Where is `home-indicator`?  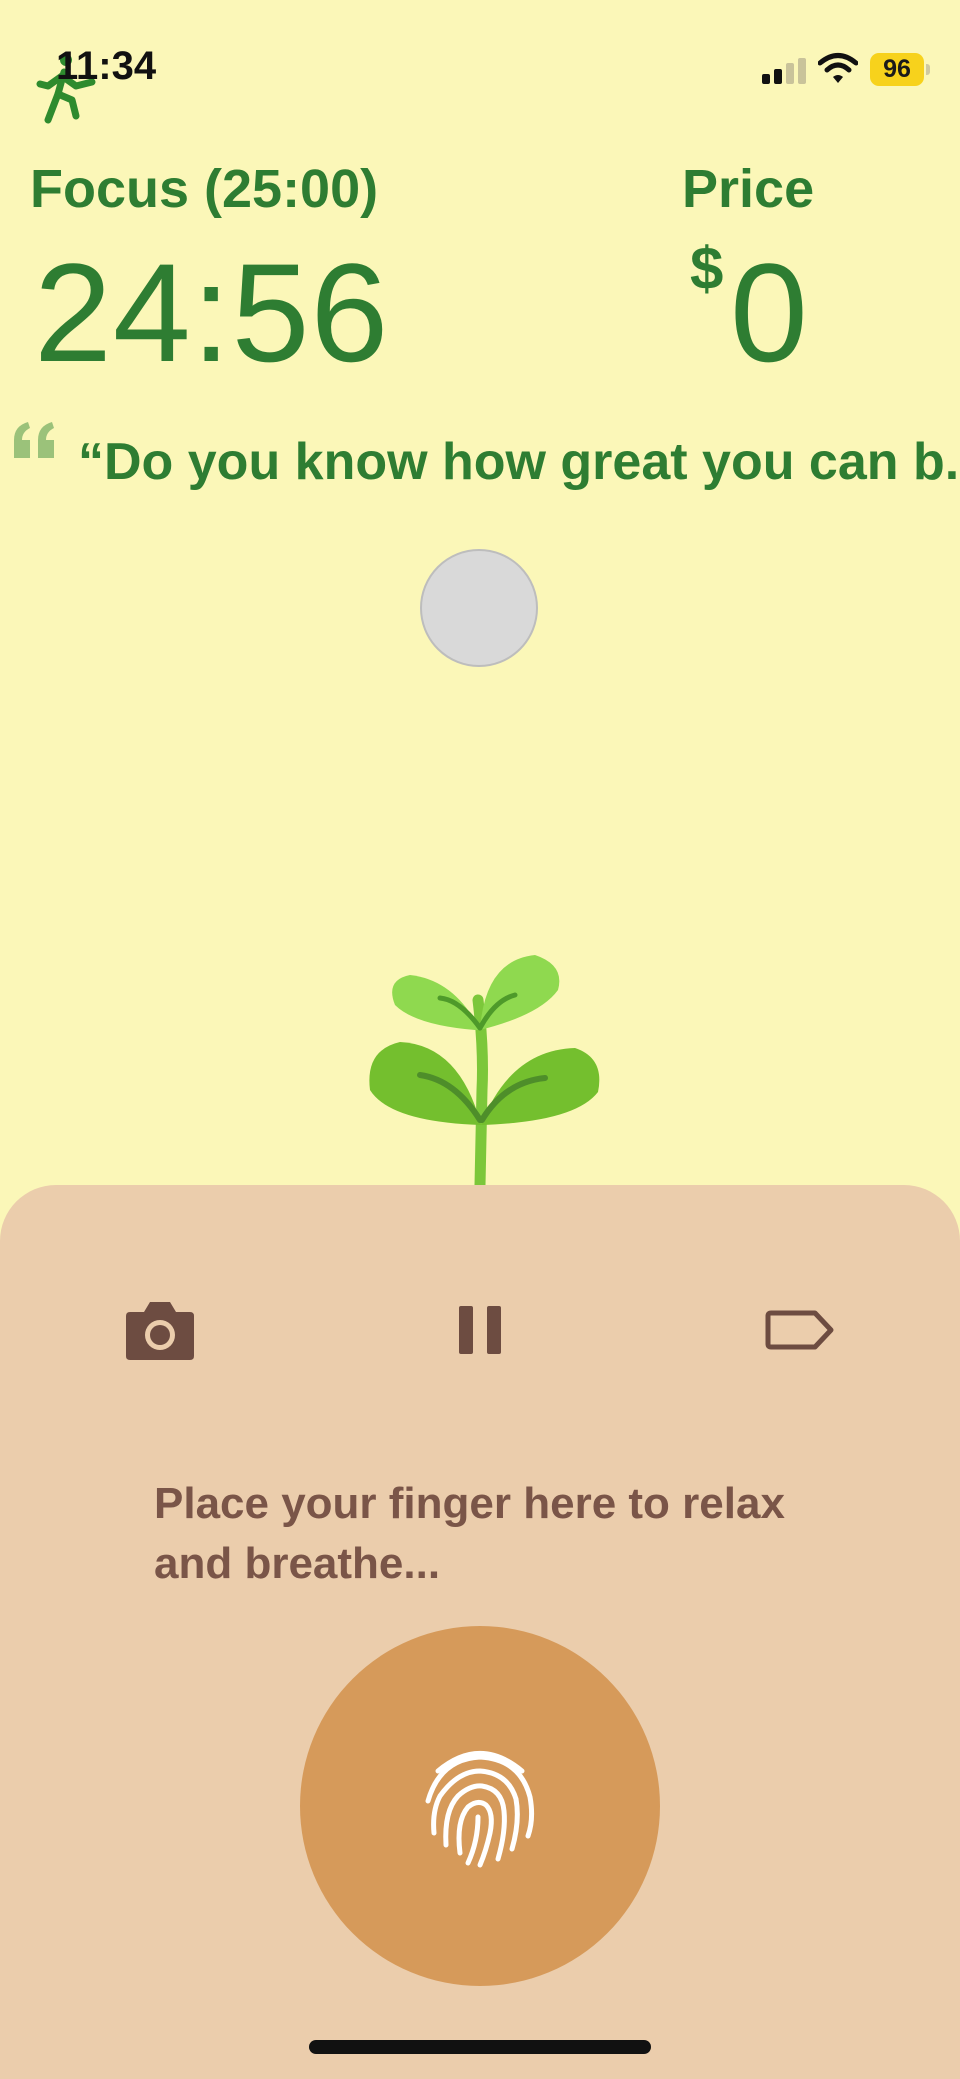
home-indicator is located at coordinates (480, 2047).